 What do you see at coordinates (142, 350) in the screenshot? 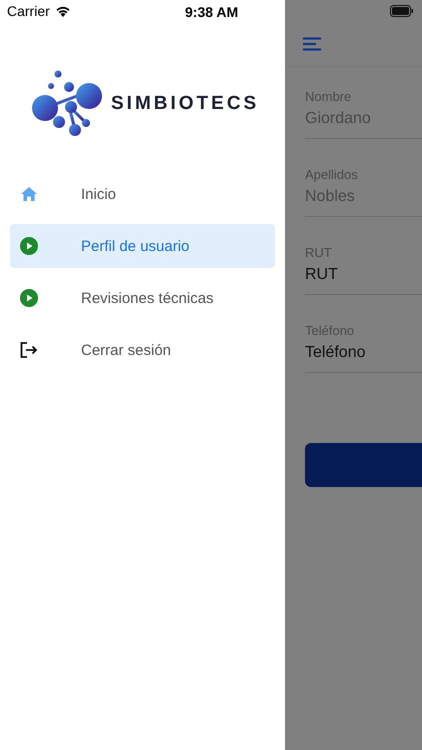
I see `menu-item: Cerrar sesión` at bounding box center [142, 350].